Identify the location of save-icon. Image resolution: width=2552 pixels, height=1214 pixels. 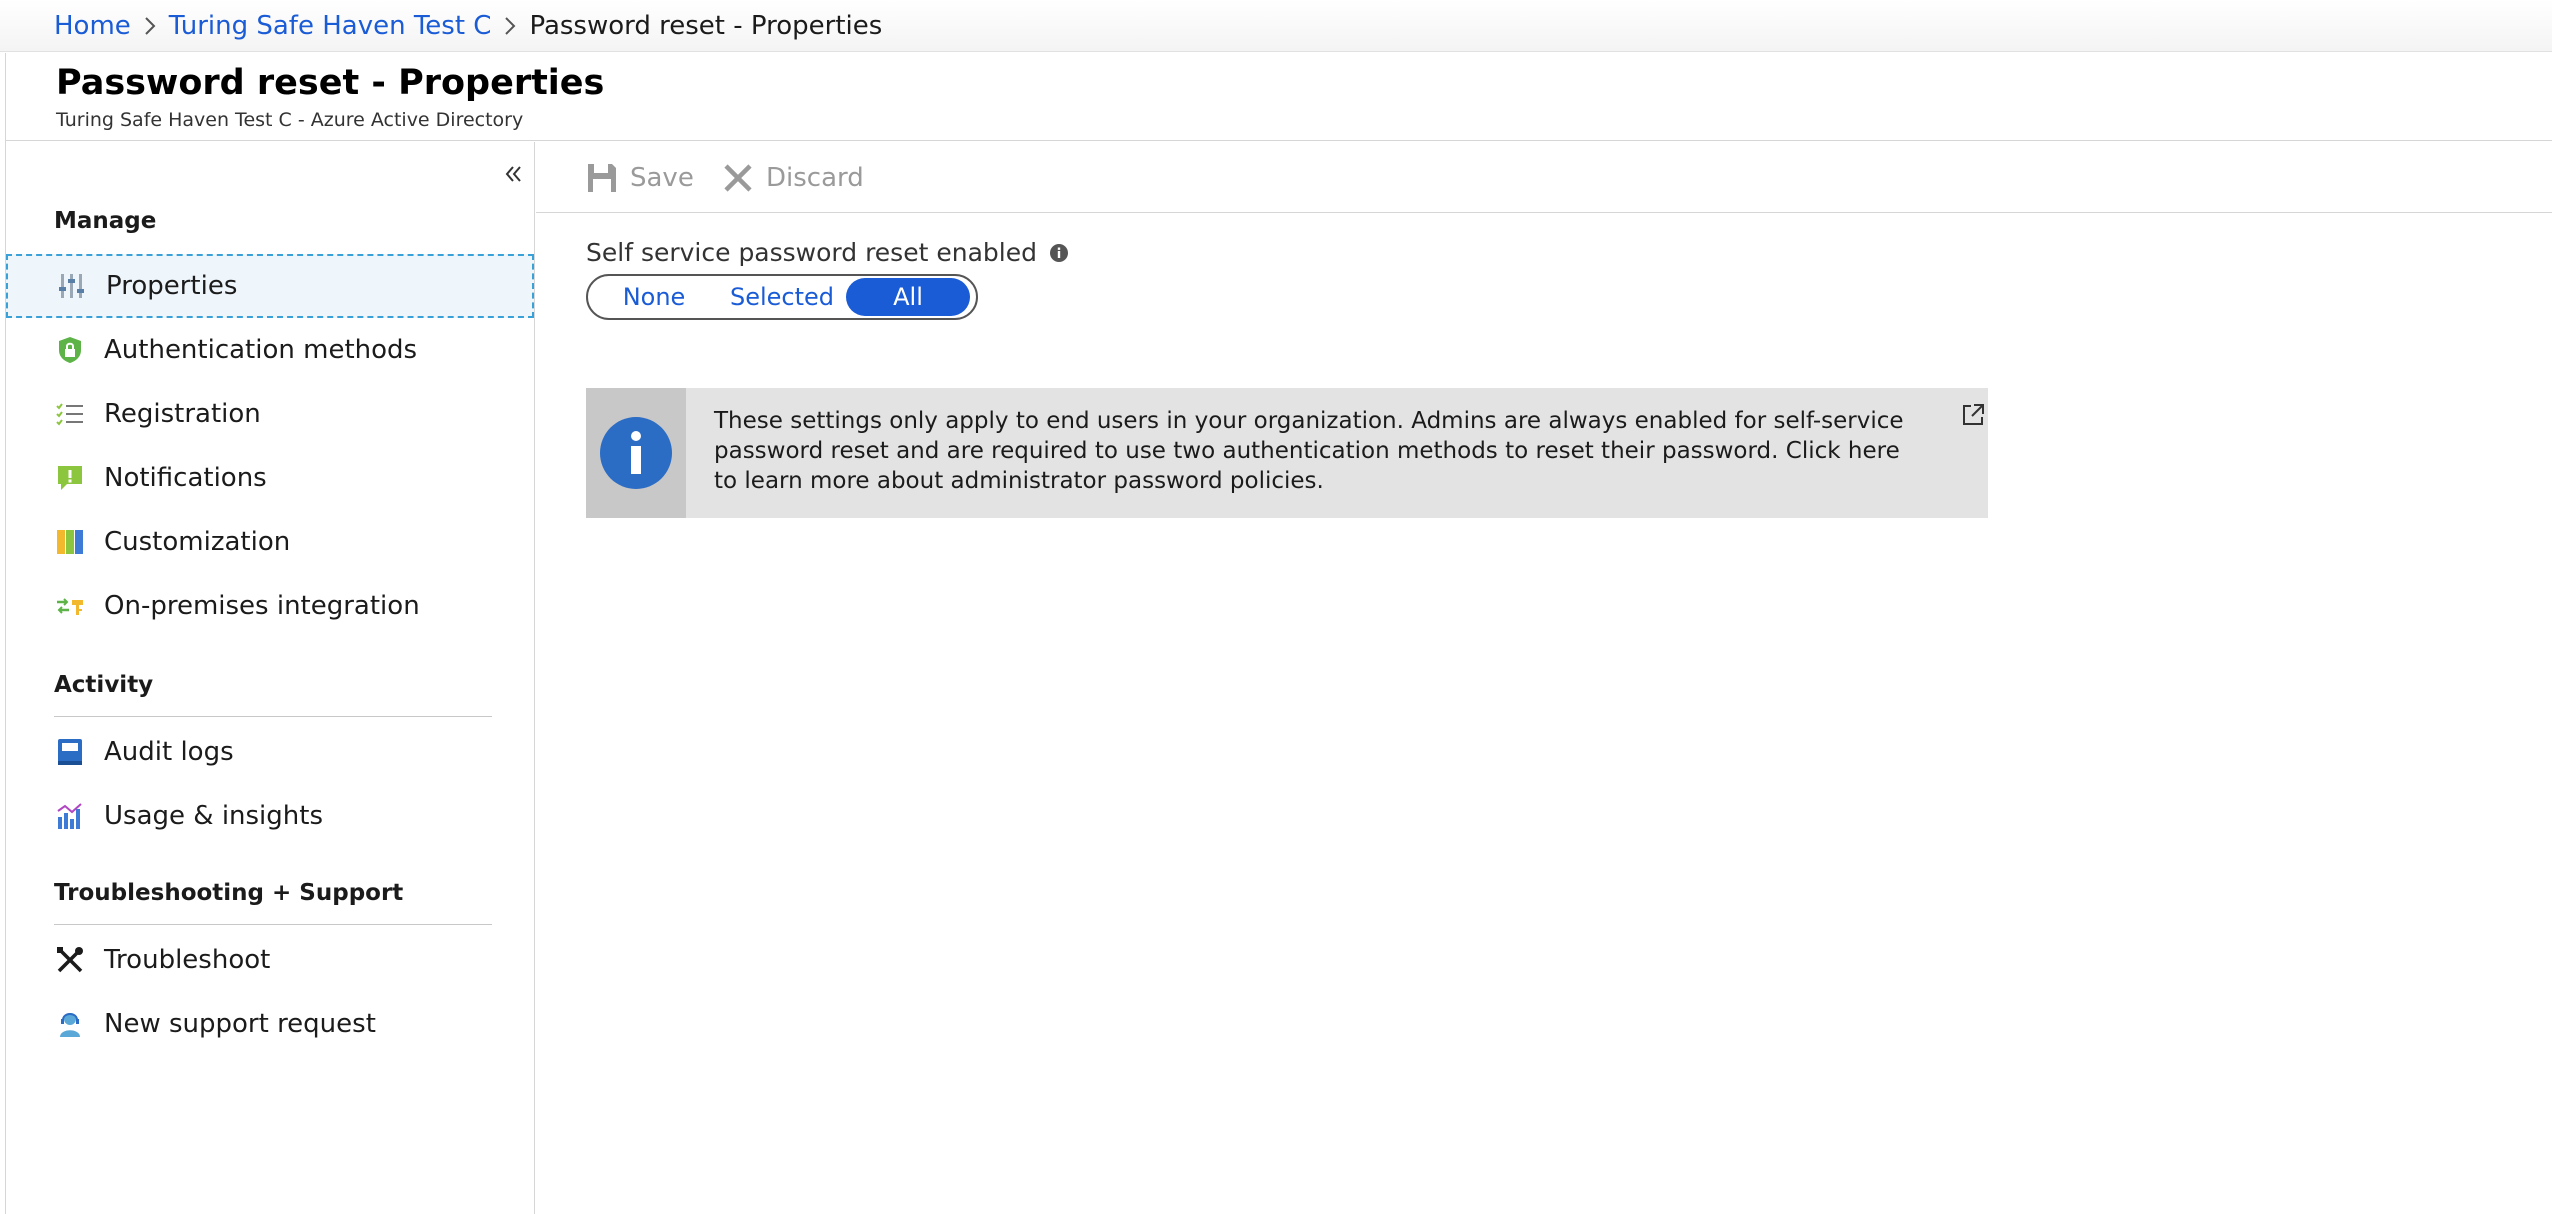
(602, 178).